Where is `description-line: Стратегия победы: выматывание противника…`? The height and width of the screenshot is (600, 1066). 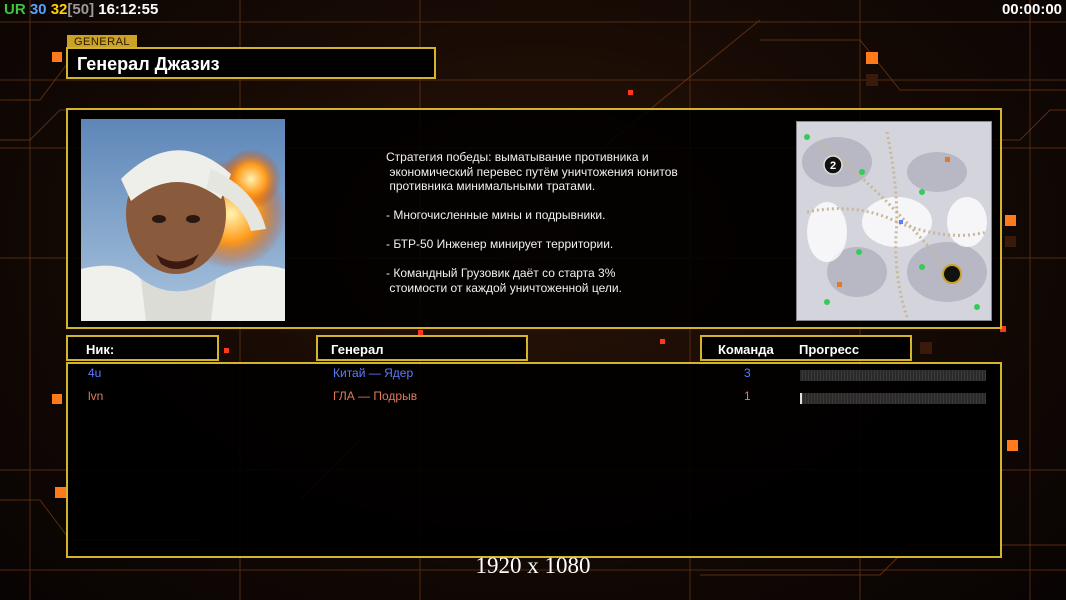 description-line: Стратегия победы: выматывание противника… is located at coordinates (532, 171).